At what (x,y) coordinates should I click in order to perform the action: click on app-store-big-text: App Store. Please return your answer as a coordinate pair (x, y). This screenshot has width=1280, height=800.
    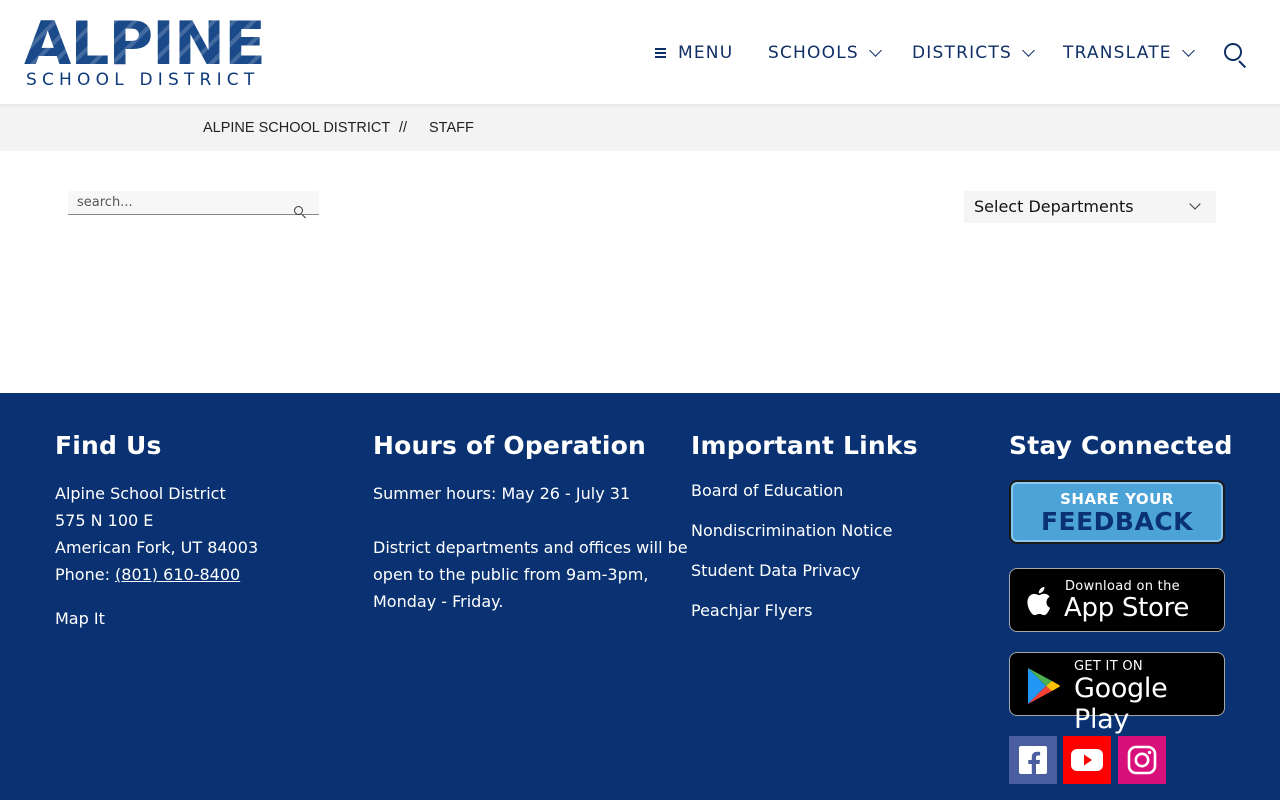
    Looking at the image, I should click on (1127, 608).